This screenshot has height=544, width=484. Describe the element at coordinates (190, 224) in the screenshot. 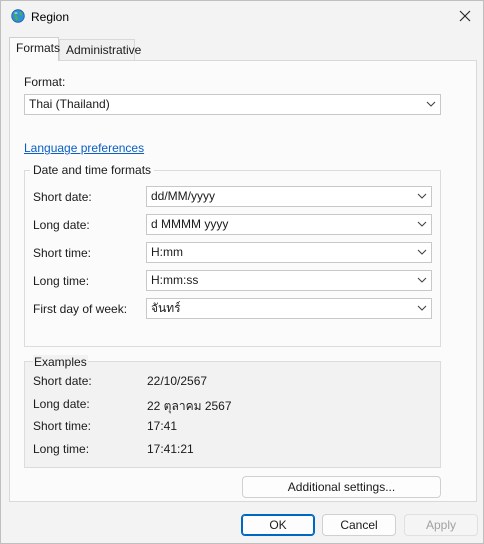

I see `long-date-value: d MMMM yyyy` at that location.